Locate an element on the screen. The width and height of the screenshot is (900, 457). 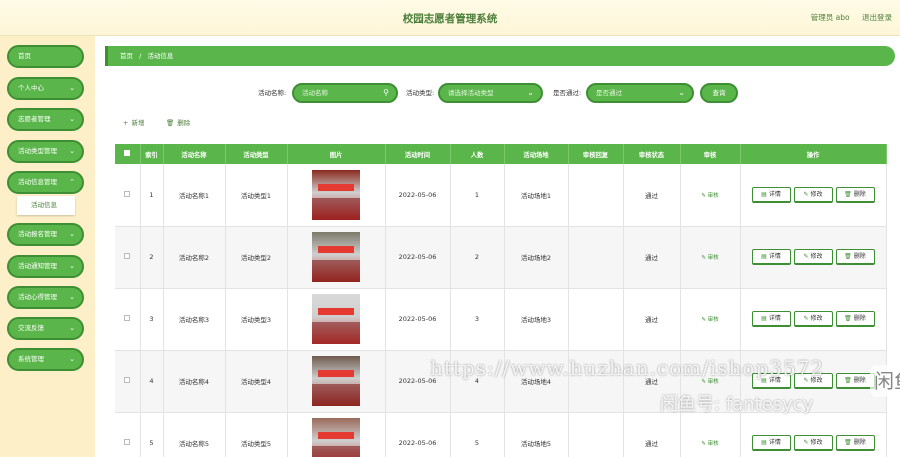
nav-item-activity-info: 活动信息管理 ⌃ is located at coordinates (45, 182).